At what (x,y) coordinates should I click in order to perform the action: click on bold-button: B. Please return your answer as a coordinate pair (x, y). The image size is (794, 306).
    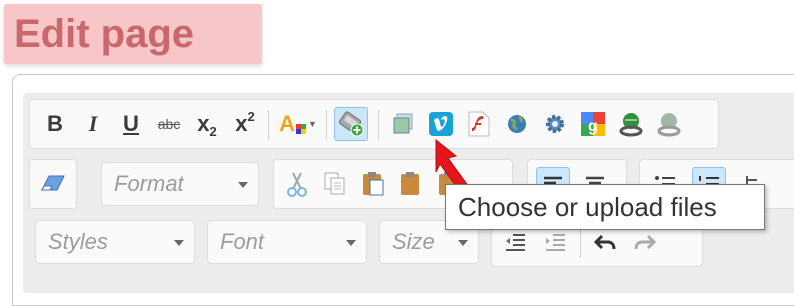
    Looking at the image, I should click on (55, 124).